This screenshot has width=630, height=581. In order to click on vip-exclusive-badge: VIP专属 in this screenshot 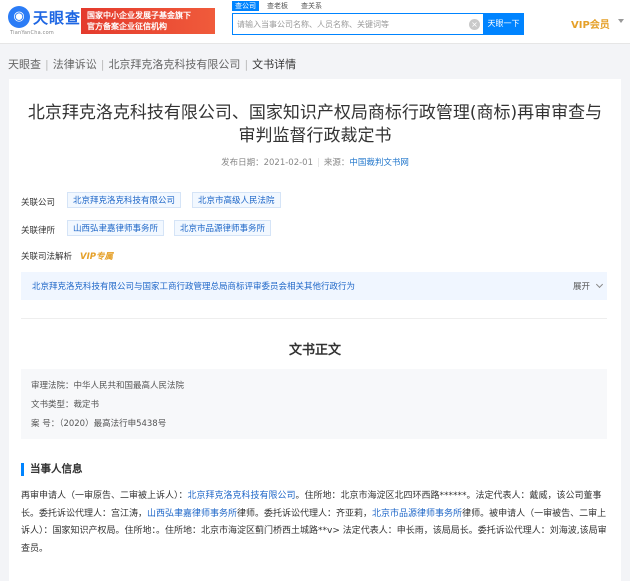, I will do `click(96, 257)`.